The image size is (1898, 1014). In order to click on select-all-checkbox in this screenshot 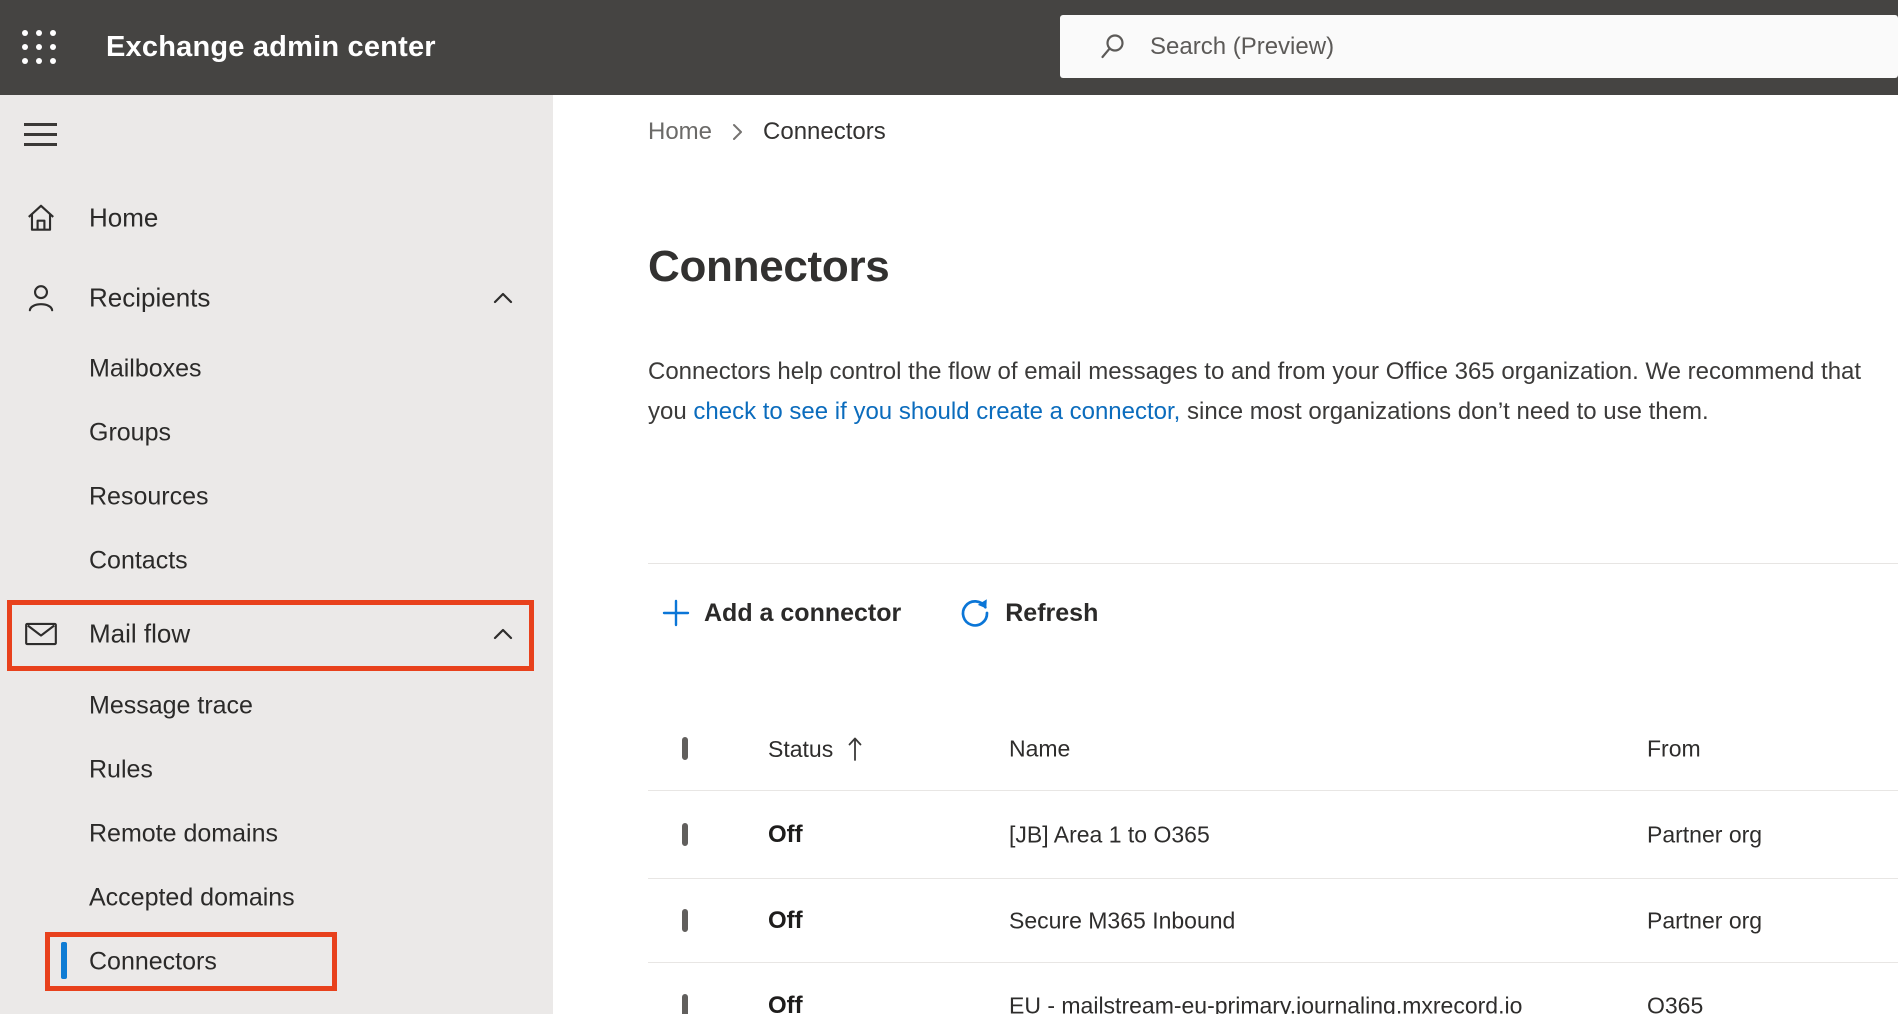, I will do `click(685, 748)`.